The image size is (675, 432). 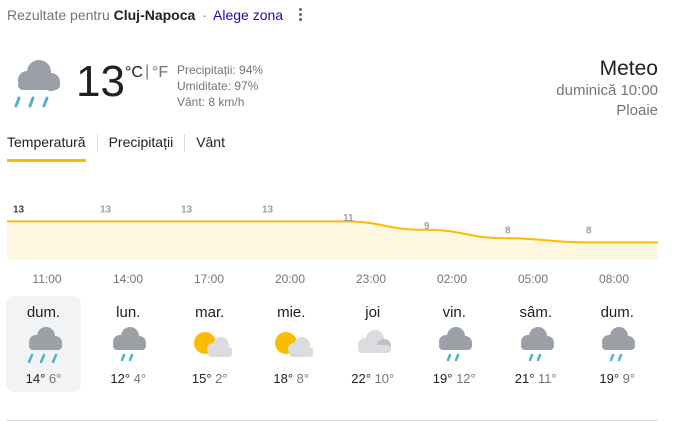 I want to click on forecast-high: 18°, so click(x=283, y=378).